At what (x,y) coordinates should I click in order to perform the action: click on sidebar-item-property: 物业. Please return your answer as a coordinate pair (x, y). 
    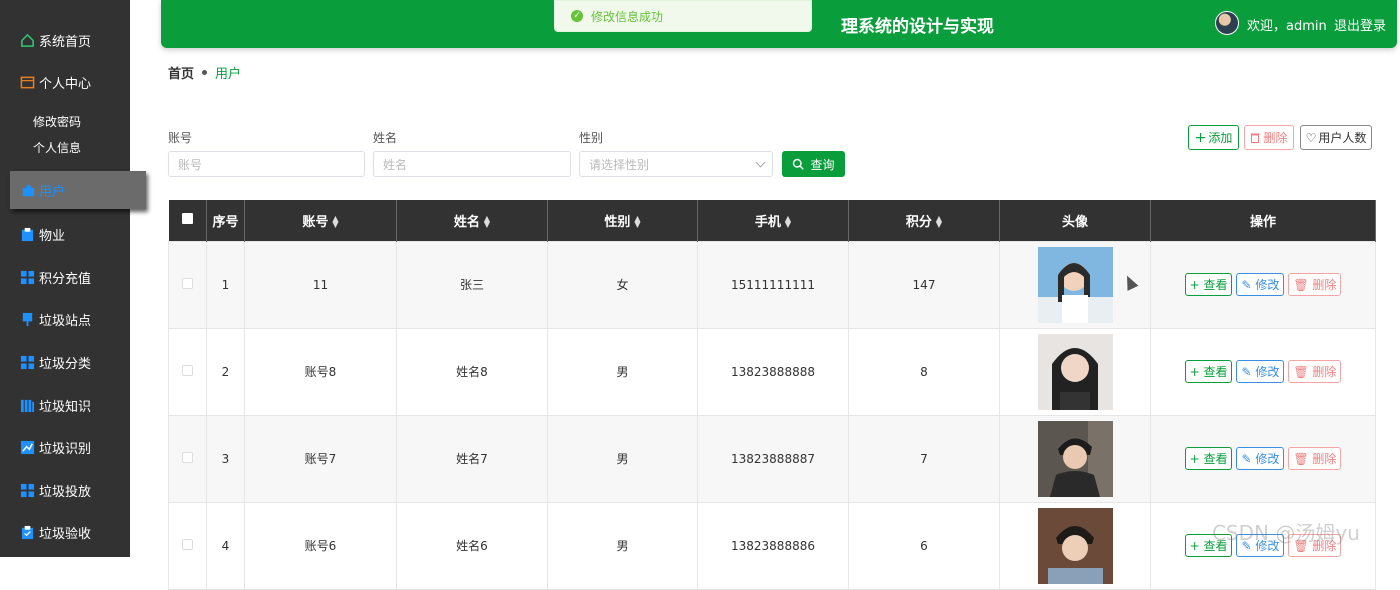
    Looking at the image, I should click on (42, 234).